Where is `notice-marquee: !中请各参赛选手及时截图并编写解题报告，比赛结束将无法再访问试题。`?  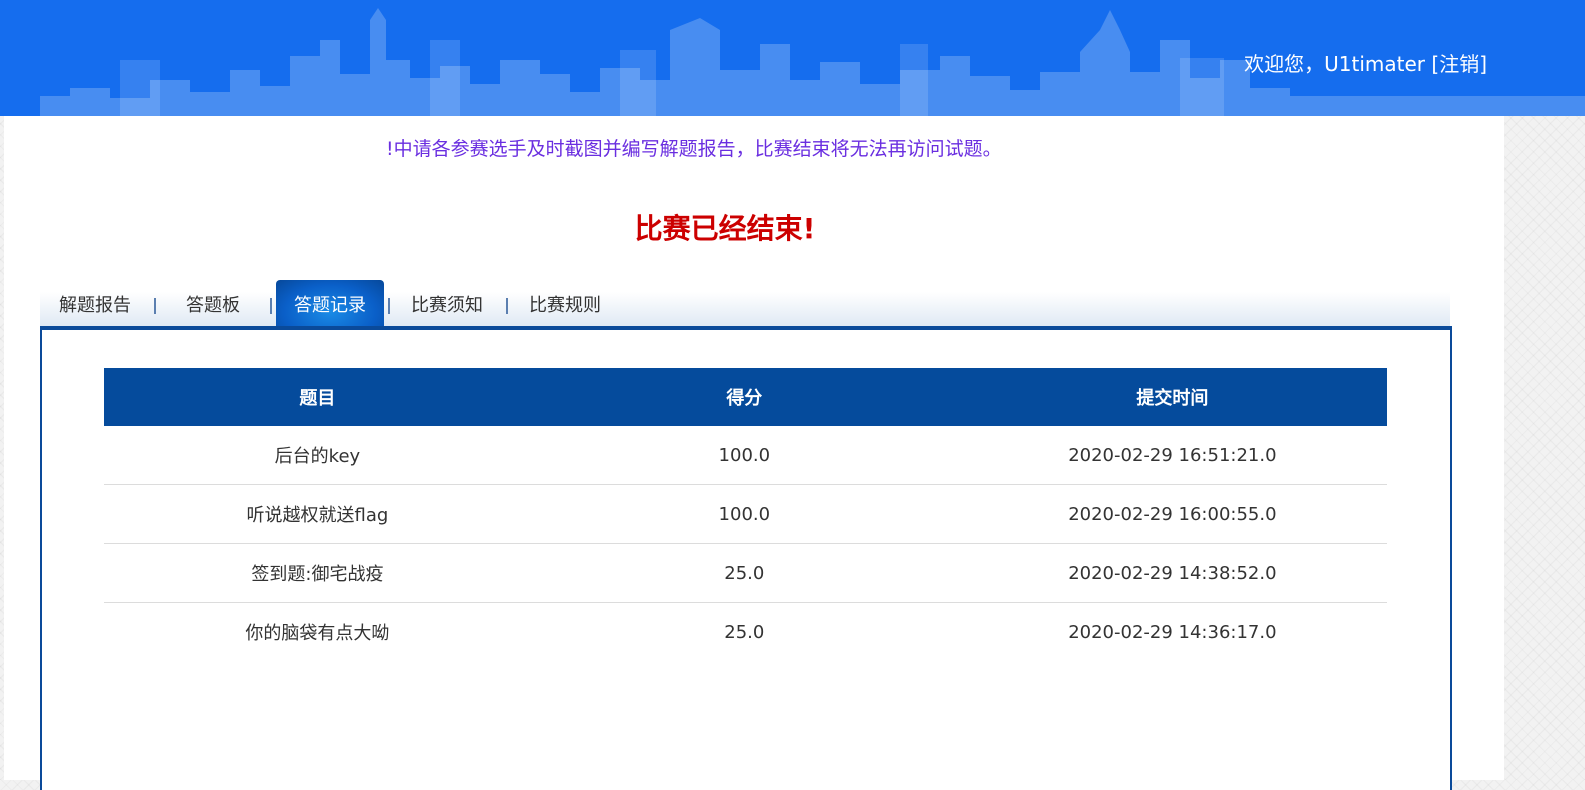
notice-marquee: !中请各参赛选手及时截图并编写解题报告，比赛结束将无法再访问试题。 is located at coordinates (694, 149).